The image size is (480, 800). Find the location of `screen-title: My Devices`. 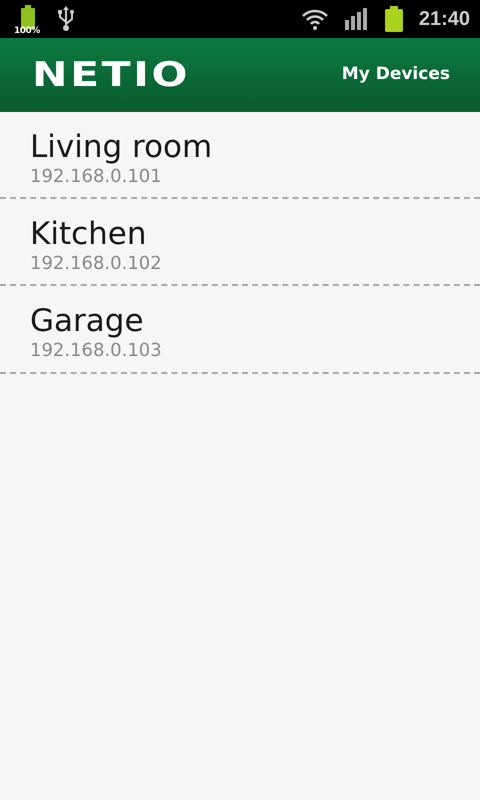

screen-title: My Devices is located at coordinates (396, 74).